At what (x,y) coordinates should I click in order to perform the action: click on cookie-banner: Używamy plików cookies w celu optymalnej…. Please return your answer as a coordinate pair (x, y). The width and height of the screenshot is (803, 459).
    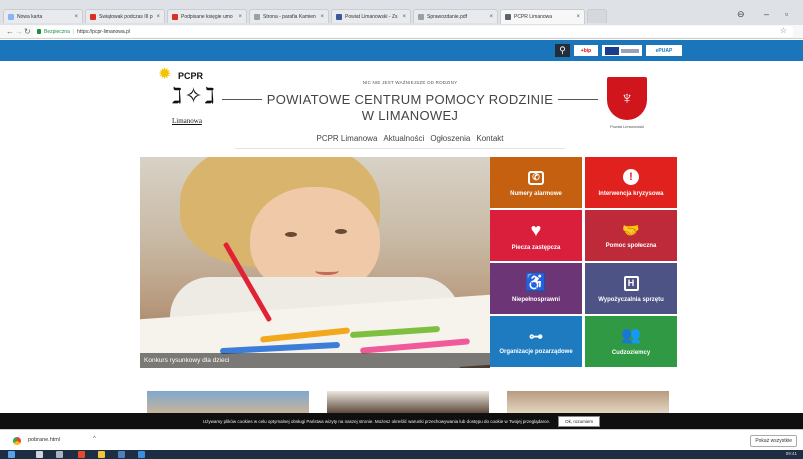
    Looking at the image, I should click on (401, 421).